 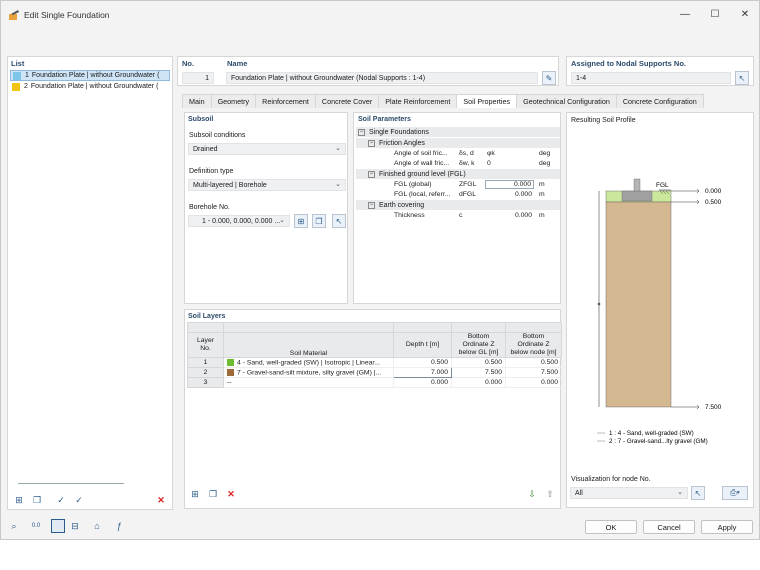 What do you see at coordinates (211, 171) in the screenshot?
I see `definition-type-label: Definition type` at bounding box center [211, 171].